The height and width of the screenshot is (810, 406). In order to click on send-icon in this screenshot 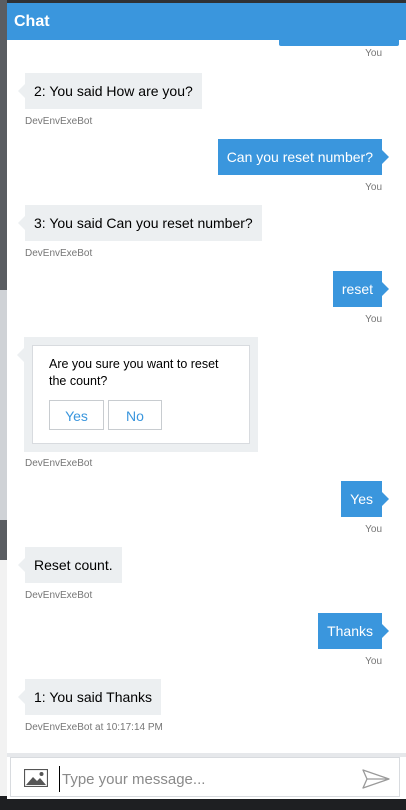, I will do `click(376, 779)`.